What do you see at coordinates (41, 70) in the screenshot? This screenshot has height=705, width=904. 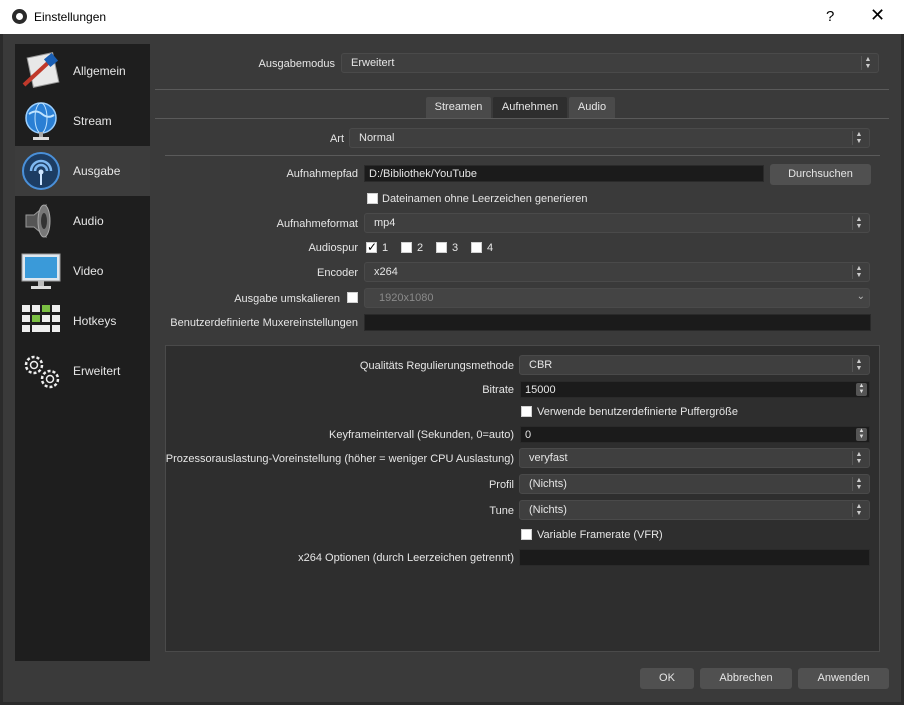 I see `general-icon` at bounding box center [41, 70].